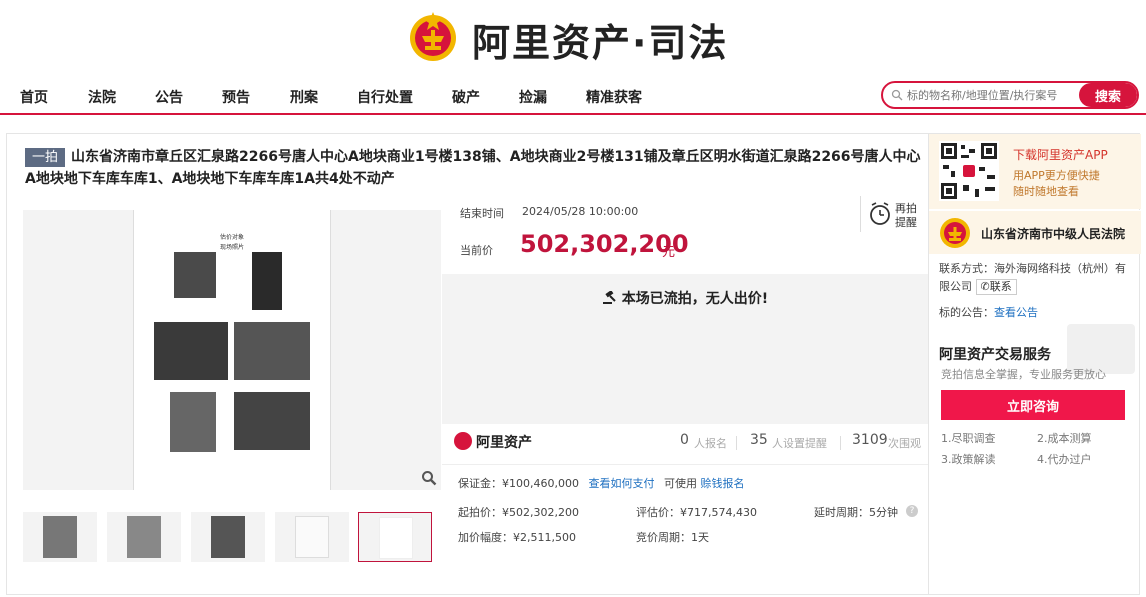 Image resolution: width=1146 pixels, height=597 pixels. What do you see at coordinates (395, 537) in the screenshot?
I see `thumbnail-active` at bounding box center [395, 537].